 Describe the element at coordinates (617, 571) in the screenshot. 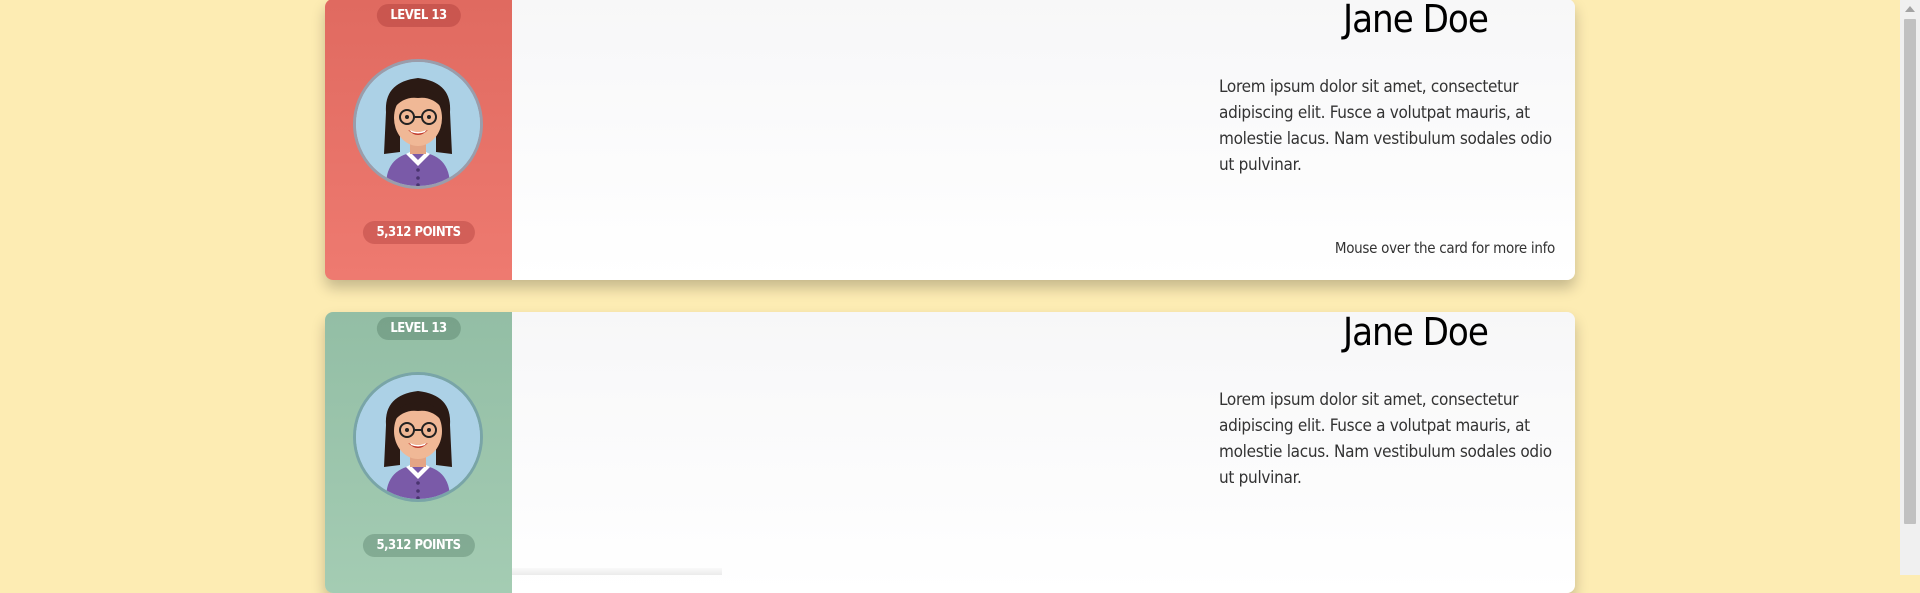

I see `partial-element-shadow` at that location.